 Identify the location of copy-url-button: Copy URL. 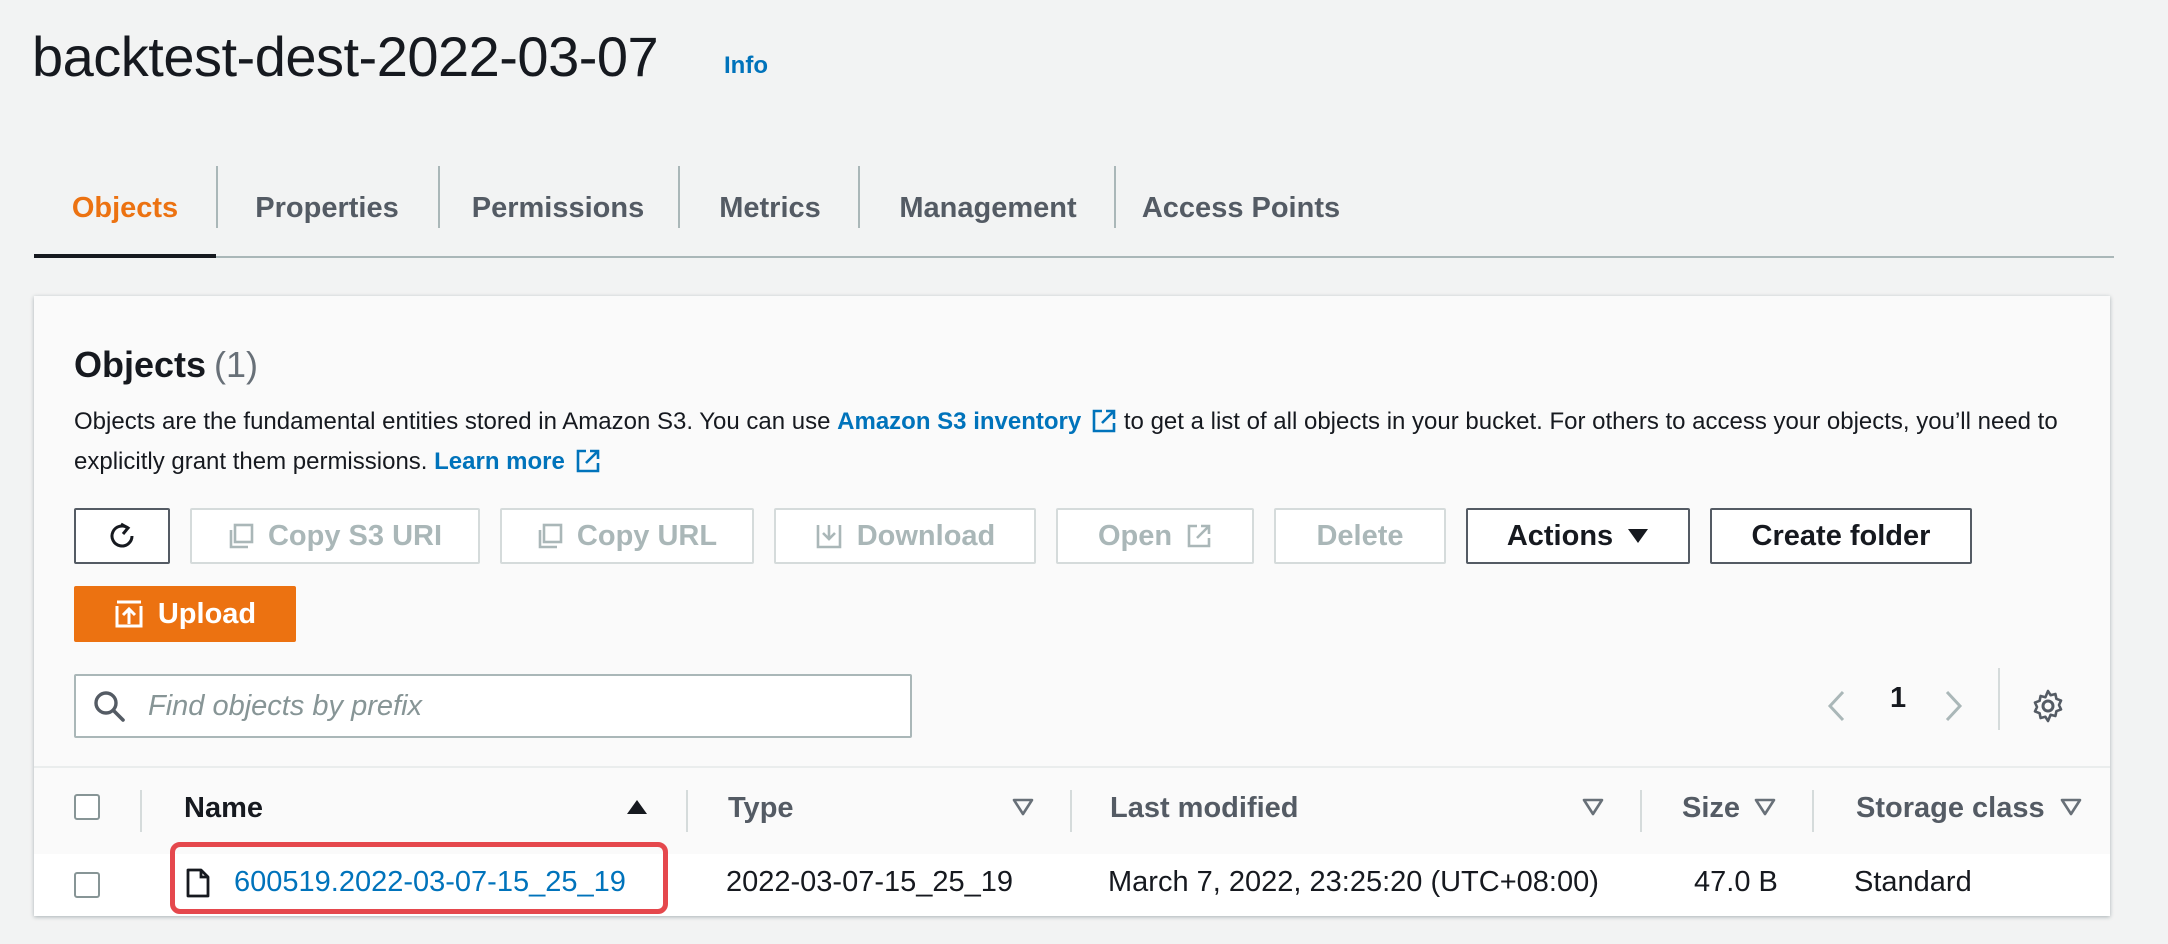
(627, 536).